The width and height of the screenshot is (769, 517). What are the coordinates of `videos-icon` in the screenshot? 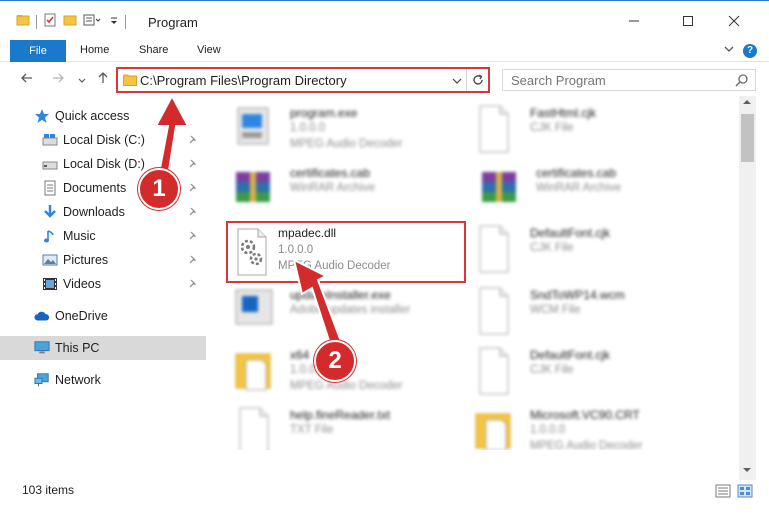 It's located at (50, 284).